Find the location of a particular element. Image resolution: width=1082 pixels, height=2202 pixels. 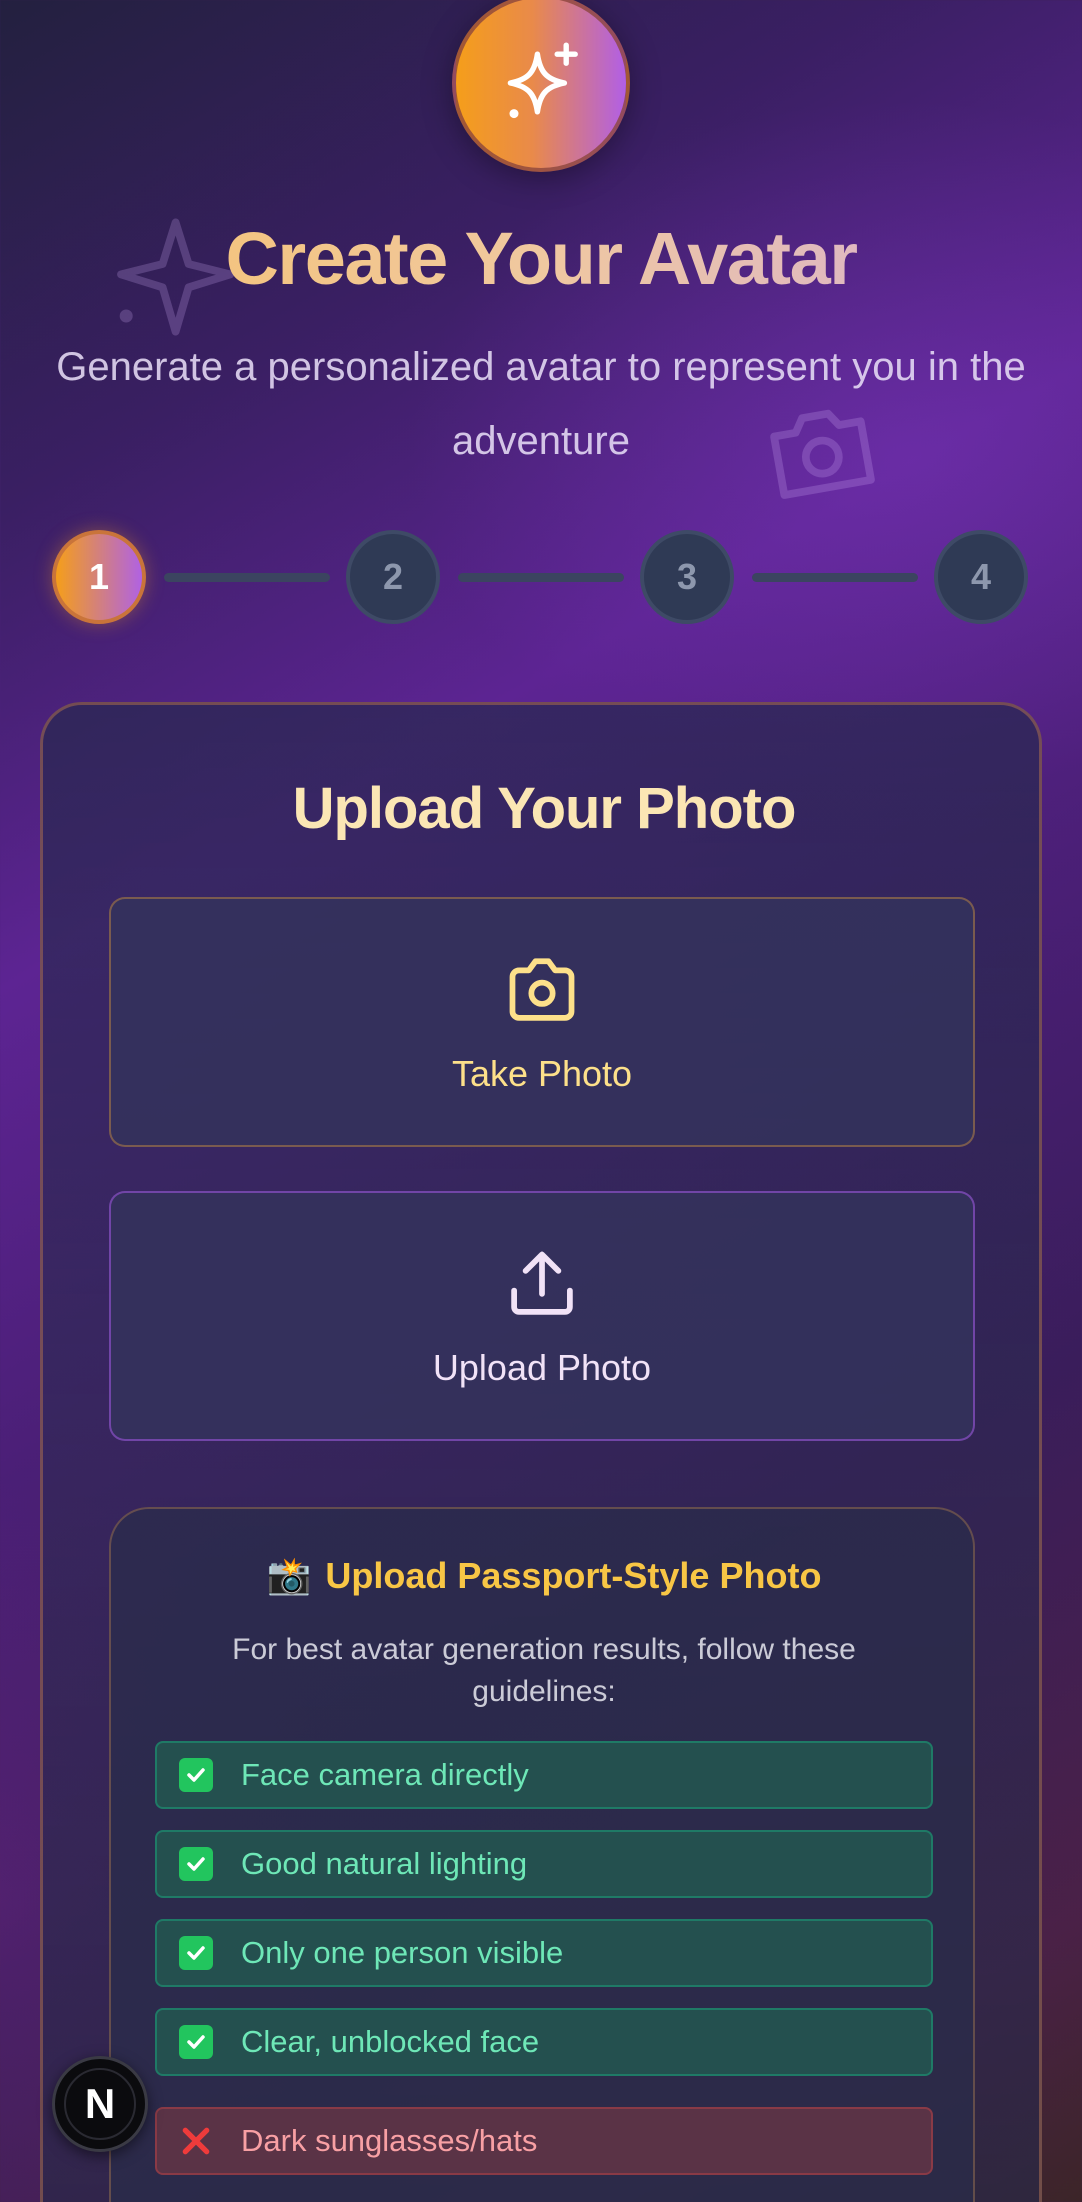

guideline-do-item: Face camera directly is located at coordinates (544, 1775).